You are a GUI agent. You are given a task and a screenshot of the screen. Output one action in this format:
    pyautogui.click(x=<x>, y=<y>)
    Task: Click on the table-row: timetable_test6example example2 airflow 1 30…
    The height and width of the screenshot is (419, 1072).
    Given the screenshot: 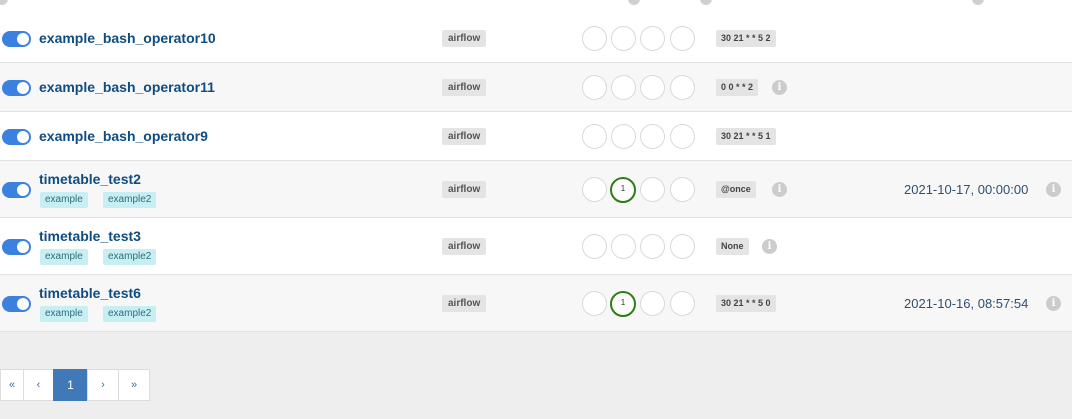 What is the action you would take?
    pyautogui.click(x=536, y=303)
    